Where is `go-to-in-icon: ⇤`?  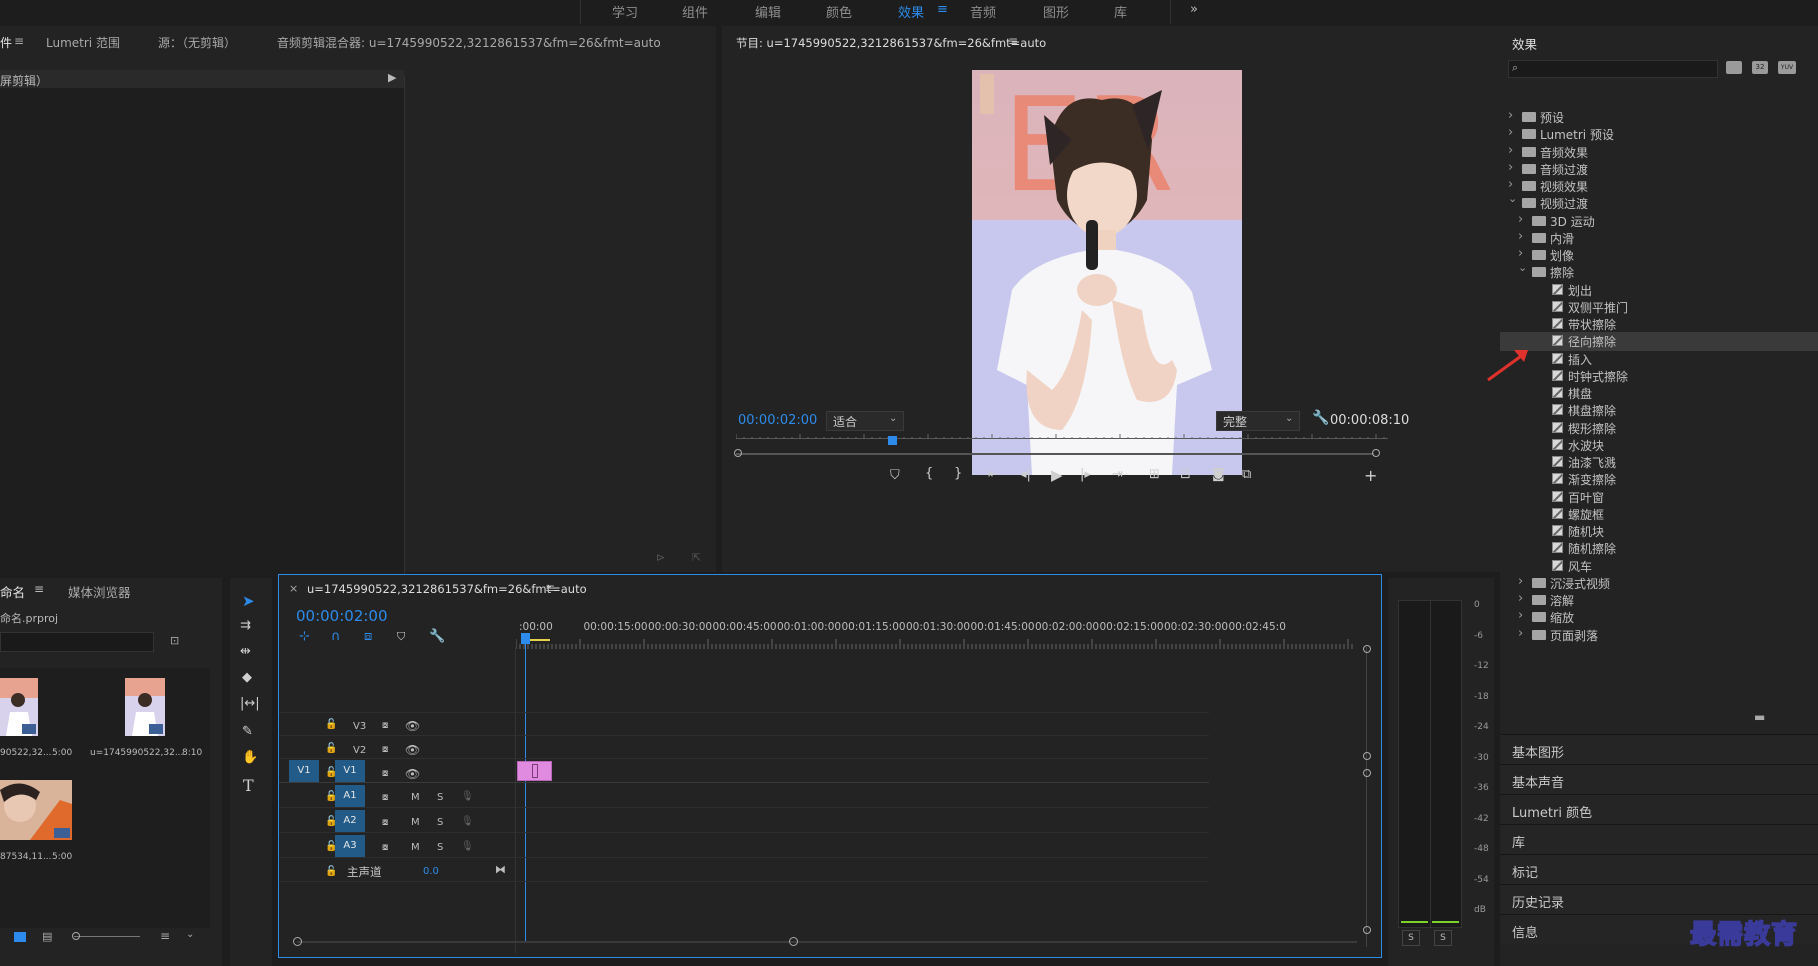
go-to-in-icon: ⇤ is located at coordinates (993, 474).